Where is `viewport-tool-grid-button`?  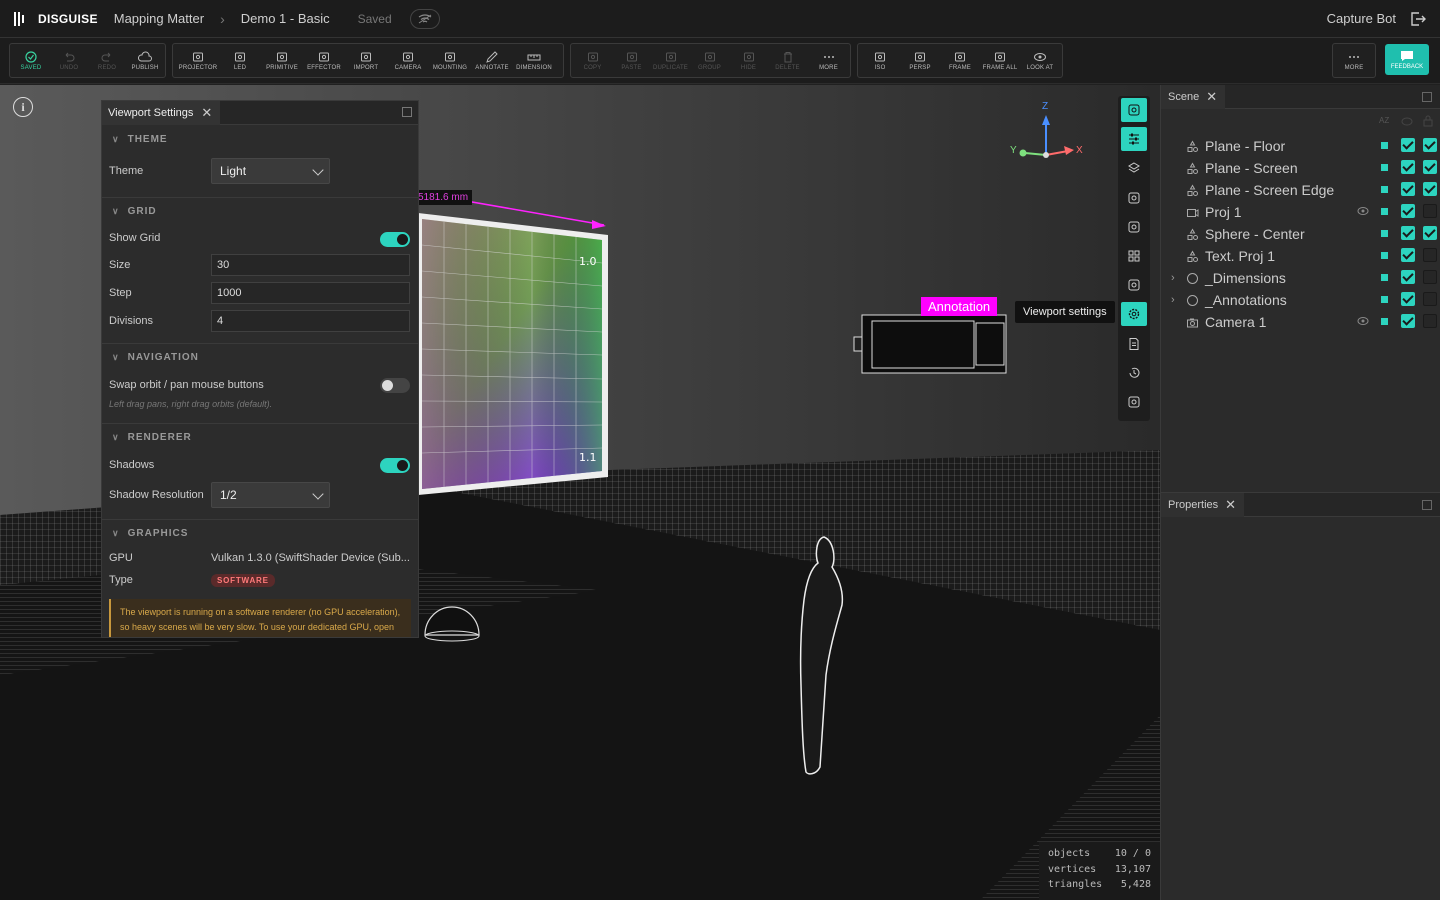 viewport-tool-grid-button is located at coordinates (1134, 256).